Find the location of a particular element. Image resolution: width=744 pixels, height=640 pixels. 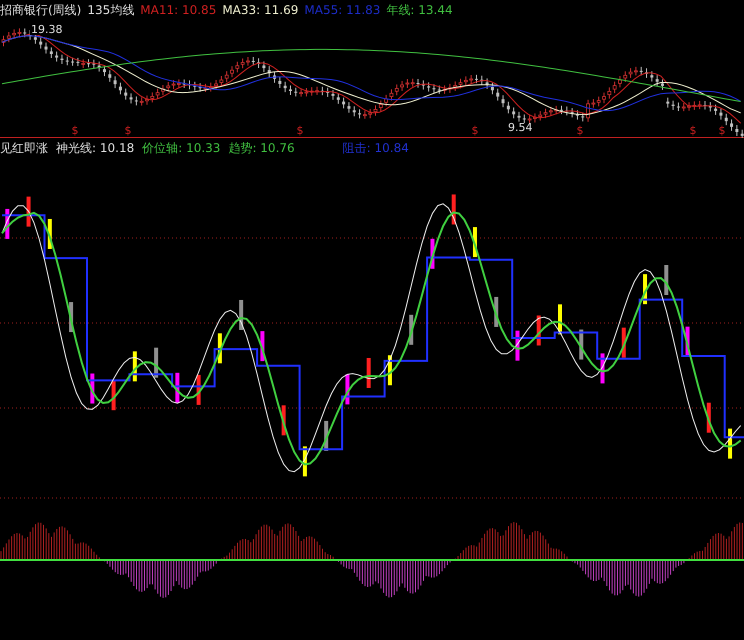

high-price-label: 19.38 is located at coordinates (47, 29).